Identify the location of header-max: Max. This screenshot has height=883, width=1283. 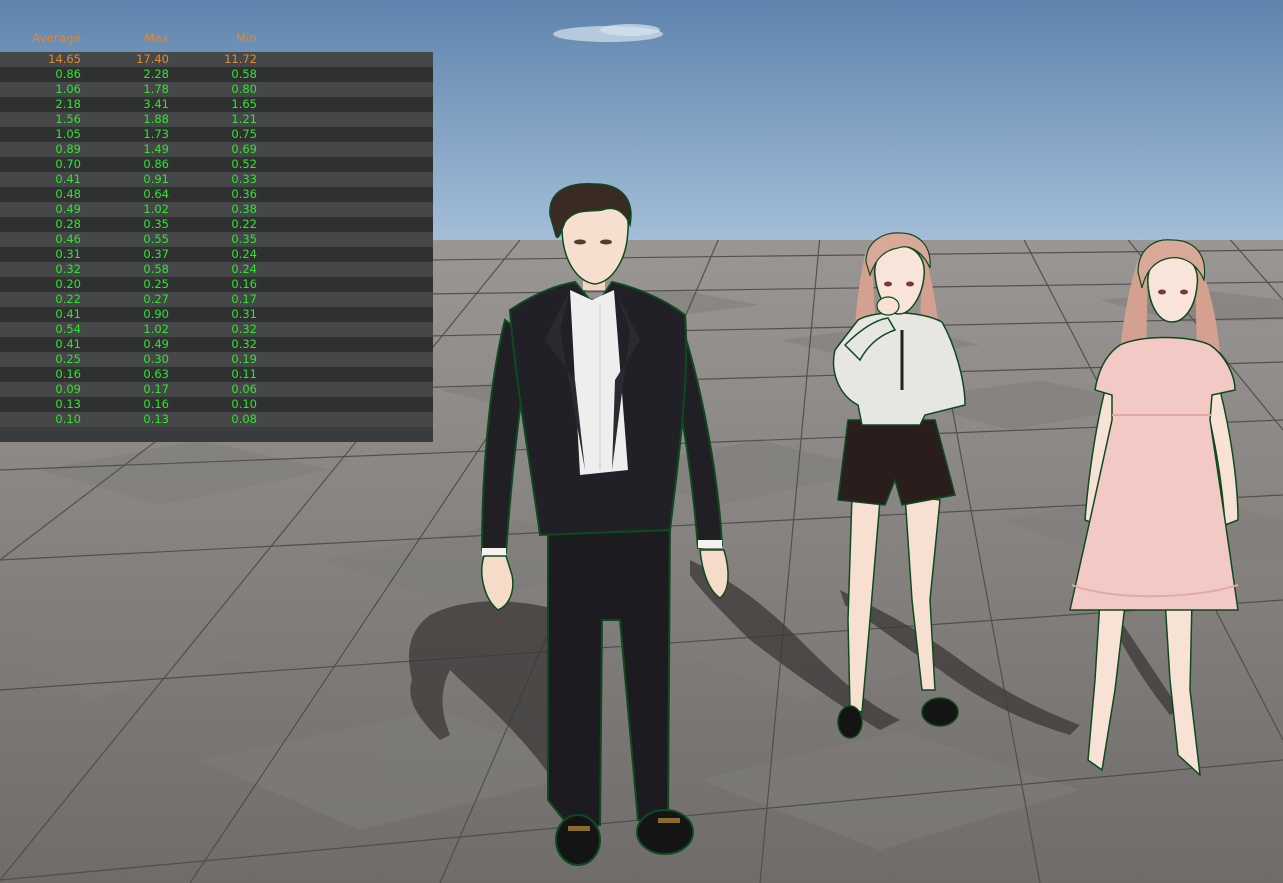
(156, 38).